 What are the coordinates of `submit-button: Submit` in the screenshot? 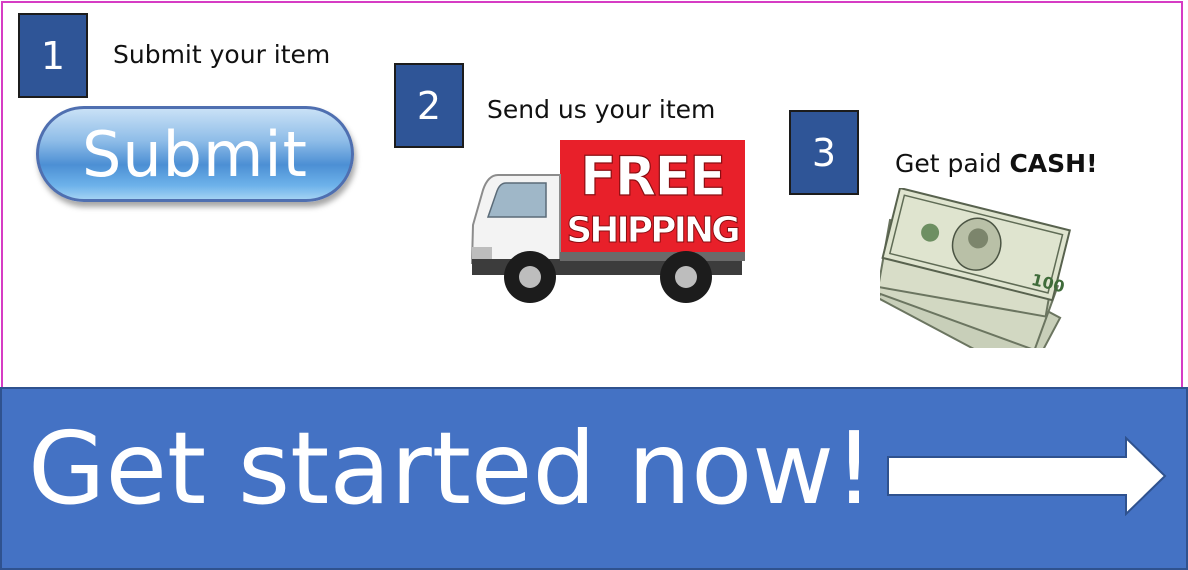 It's located at (195, 154).